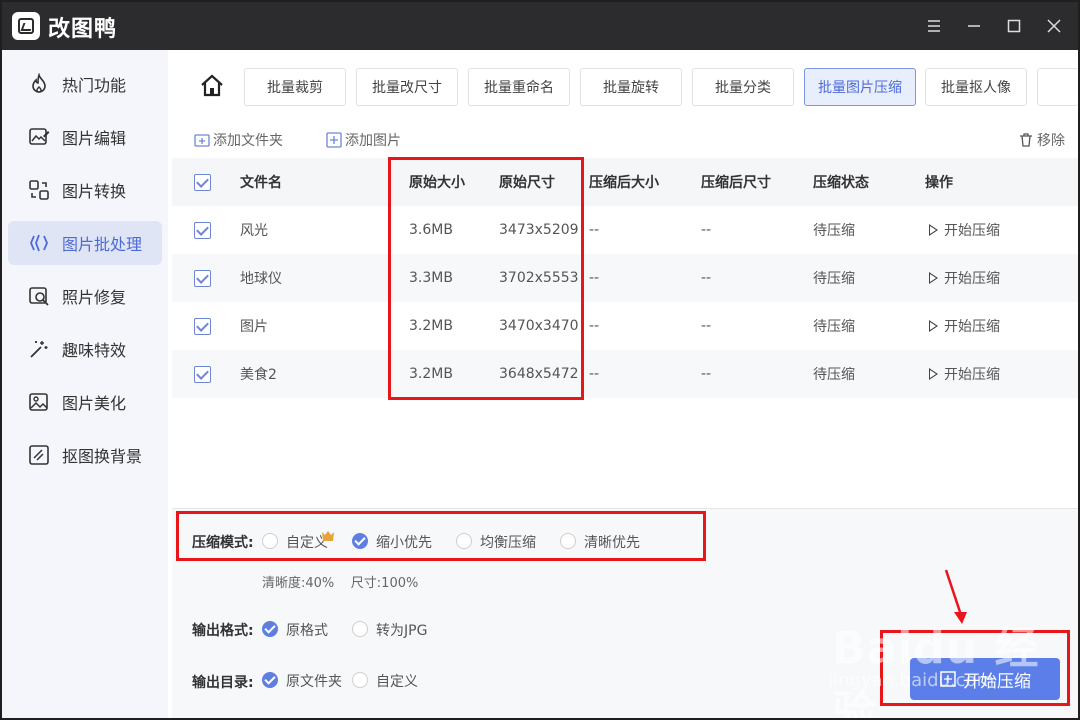 The width and height of the screenshot is (1080, 720). What do you see at coordinates (94, 138) in the screenshot?
I see `sidebar-item-label: 图片编辑` at bounding box center [94, 138].